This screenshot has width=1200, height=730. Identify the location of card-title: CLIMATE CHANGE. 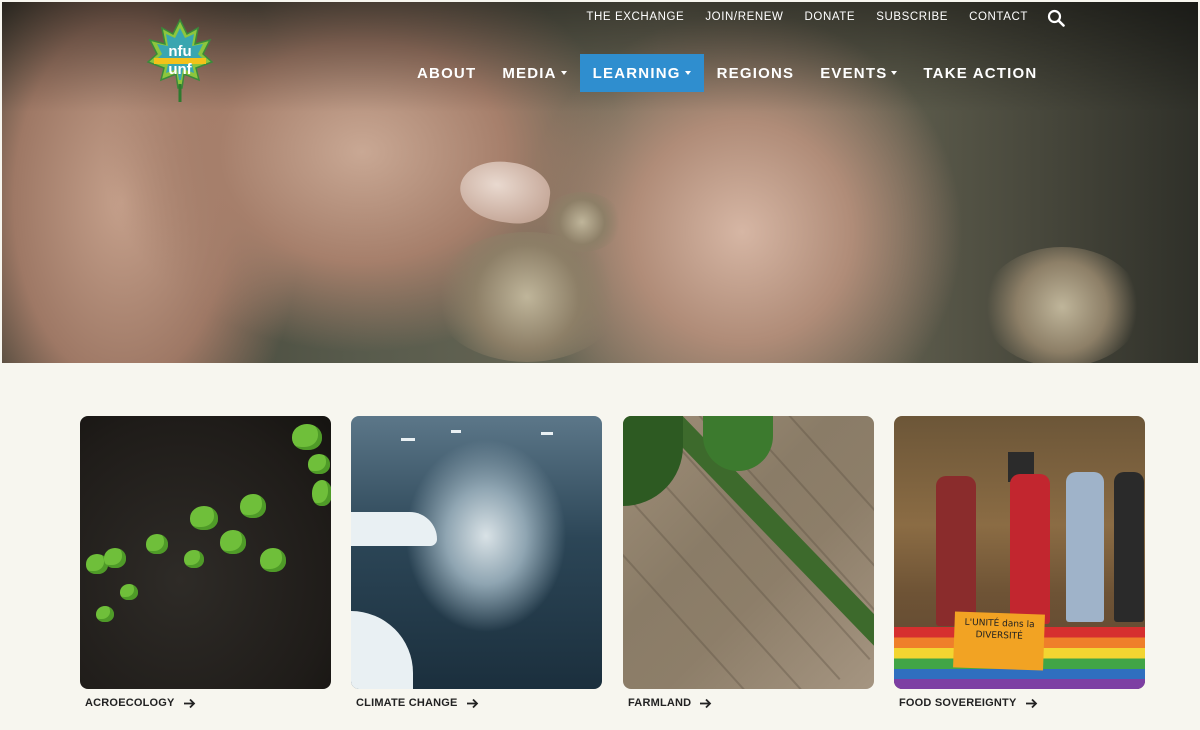
(407, 703).